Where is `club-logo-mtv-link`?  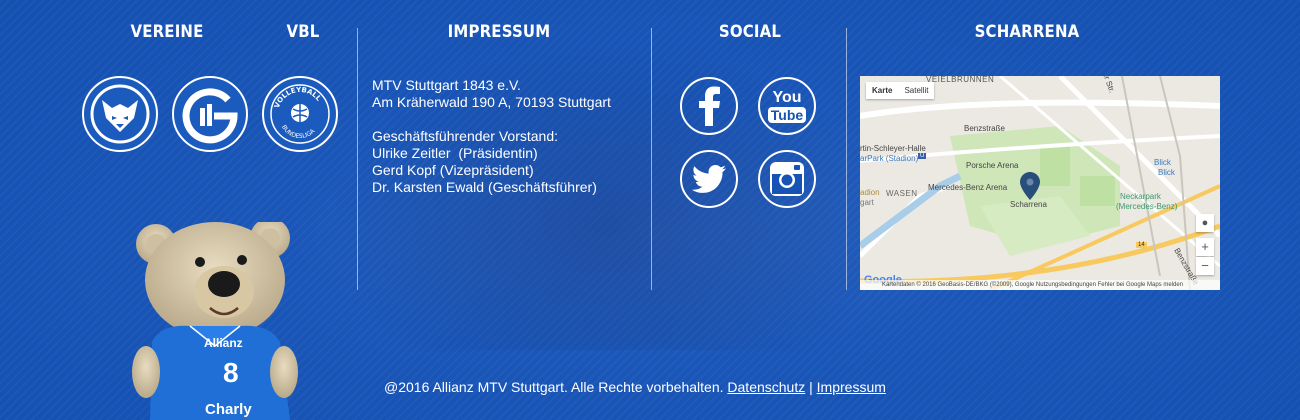
club-logo-mtv-link is located at coordinates (120, 114).